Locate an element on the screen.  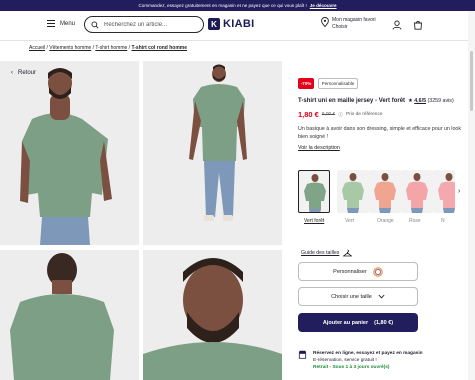
personalize-button: Personnaliser is located at coordinates (358, 271).